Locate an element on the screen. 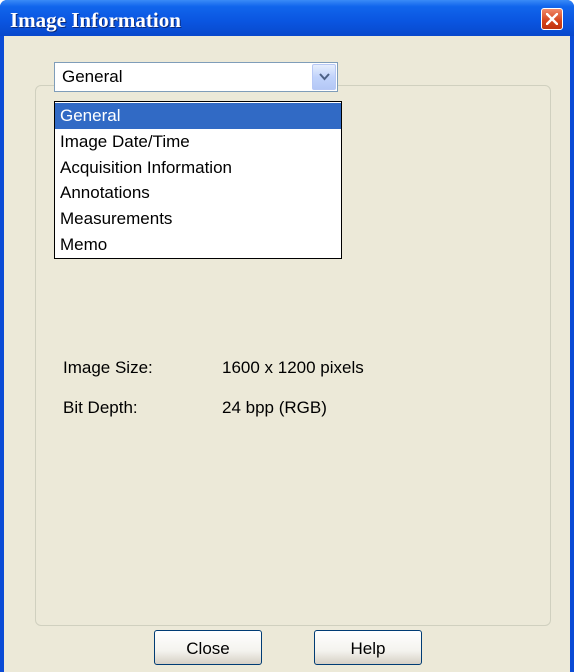 Image resolution: width=574 pixels, height=672 pixels. chevron-down-icon is located at coordinates (324, 77).